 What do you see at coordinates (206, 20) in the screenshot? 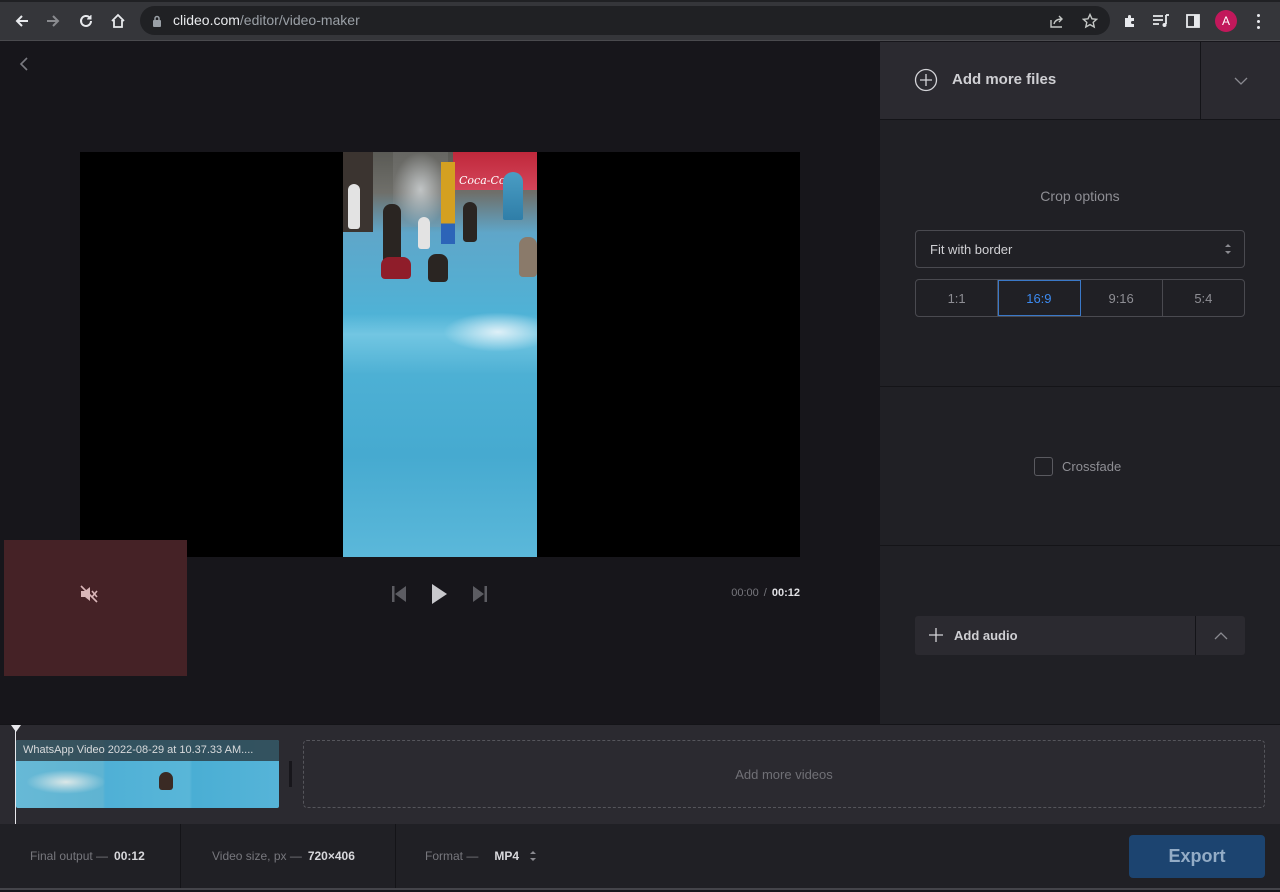
I see `url-host: clideo.com` at bounding box center [206, 20].